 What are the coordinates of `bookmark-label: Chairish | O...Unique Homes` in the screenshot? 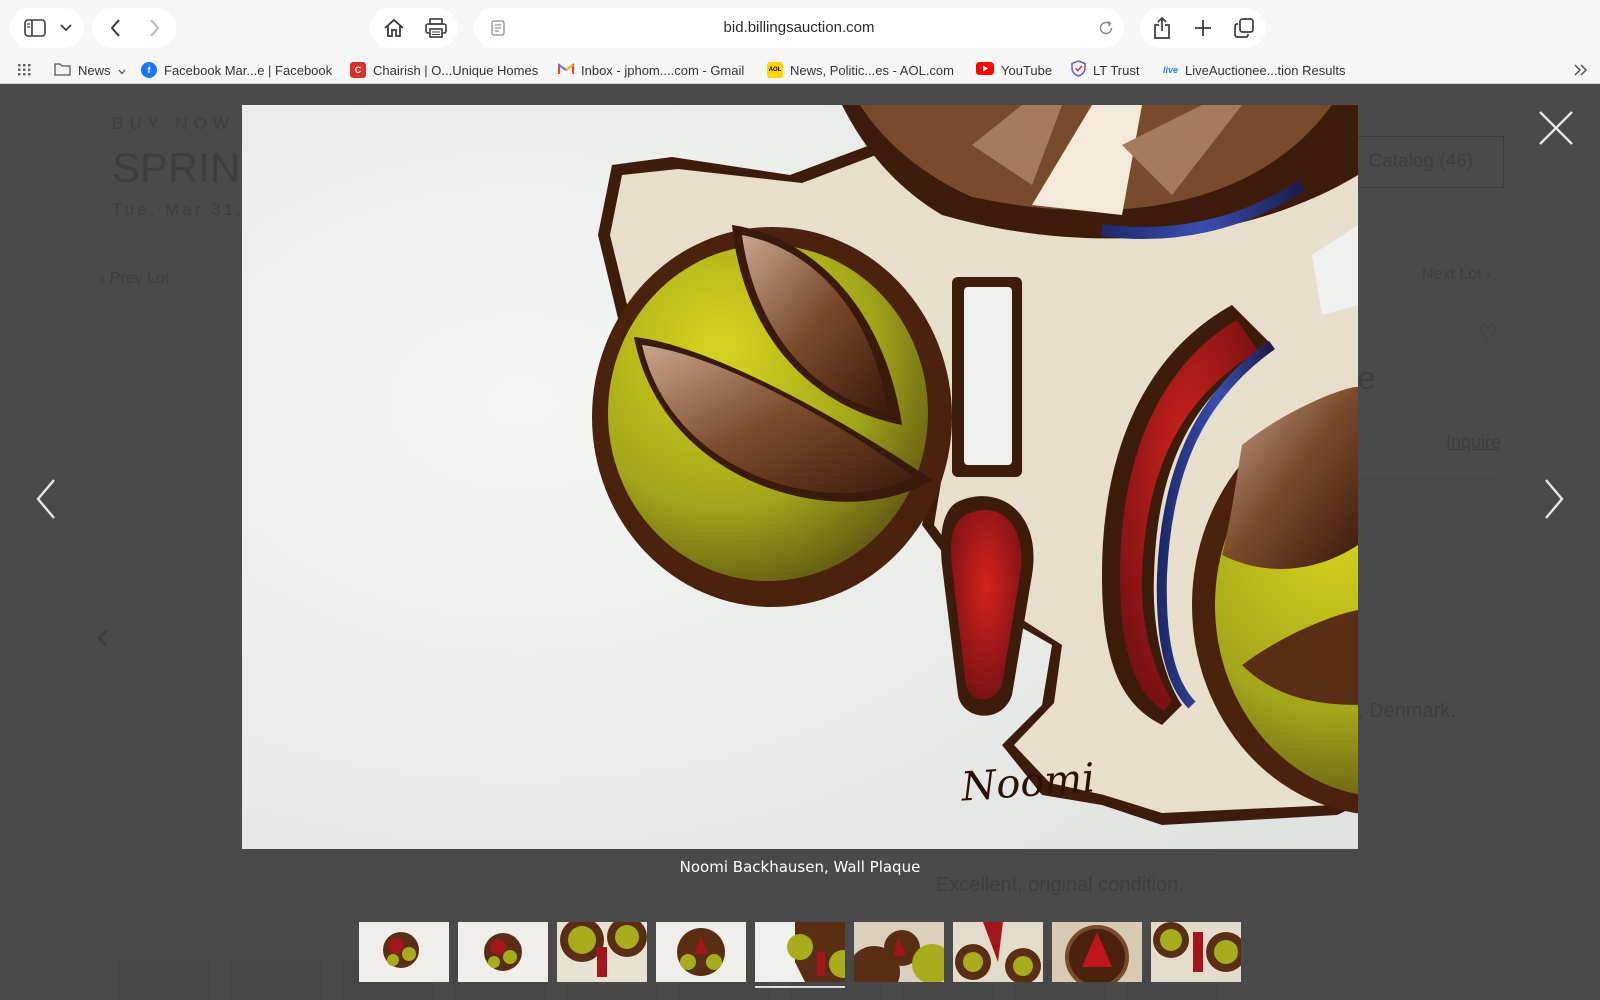 It's located at (456, 70).